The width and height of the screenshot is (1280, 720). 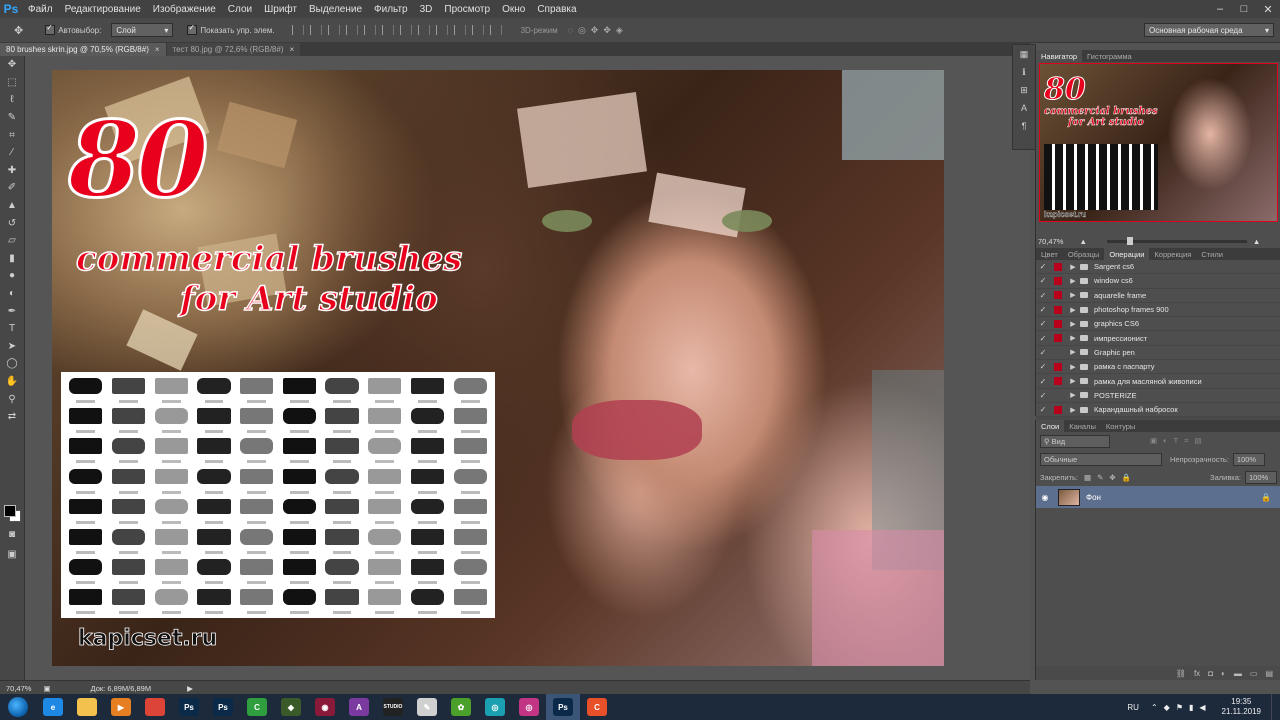 What do you see at coordinates (291, 707) in the screenshot?
I see `taskbar-app-app8: ◆` at bounding box center [291, 707].